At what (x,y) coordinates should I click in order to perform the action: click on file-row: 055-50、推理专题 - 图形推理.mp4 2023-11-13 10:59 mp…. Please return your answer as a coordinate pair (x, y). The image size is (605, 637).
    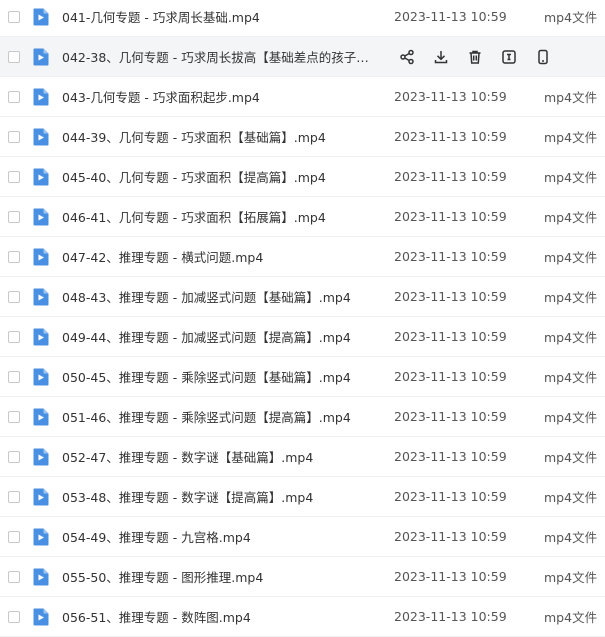
    Looking at the image, I should click on (302, 577).